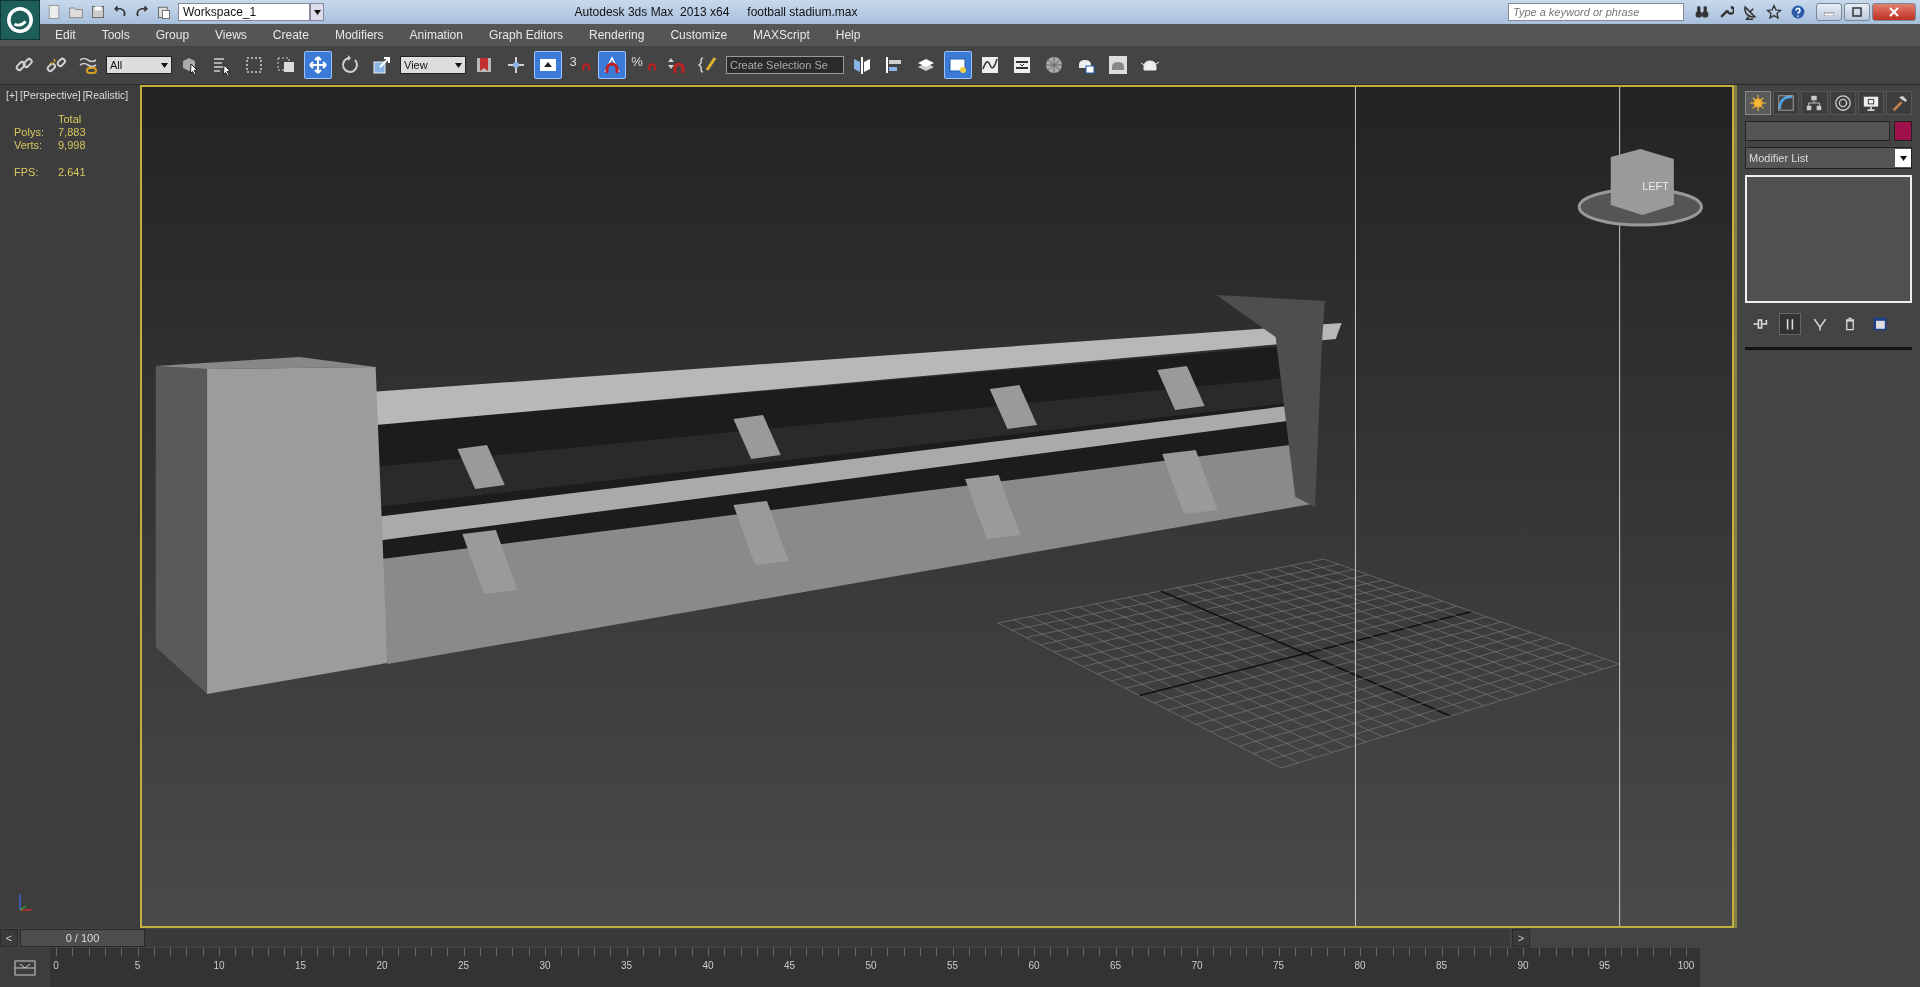 This screenshot has height=987, width=1920. I want to click on stat-value: 7,883, so click(72, 132).